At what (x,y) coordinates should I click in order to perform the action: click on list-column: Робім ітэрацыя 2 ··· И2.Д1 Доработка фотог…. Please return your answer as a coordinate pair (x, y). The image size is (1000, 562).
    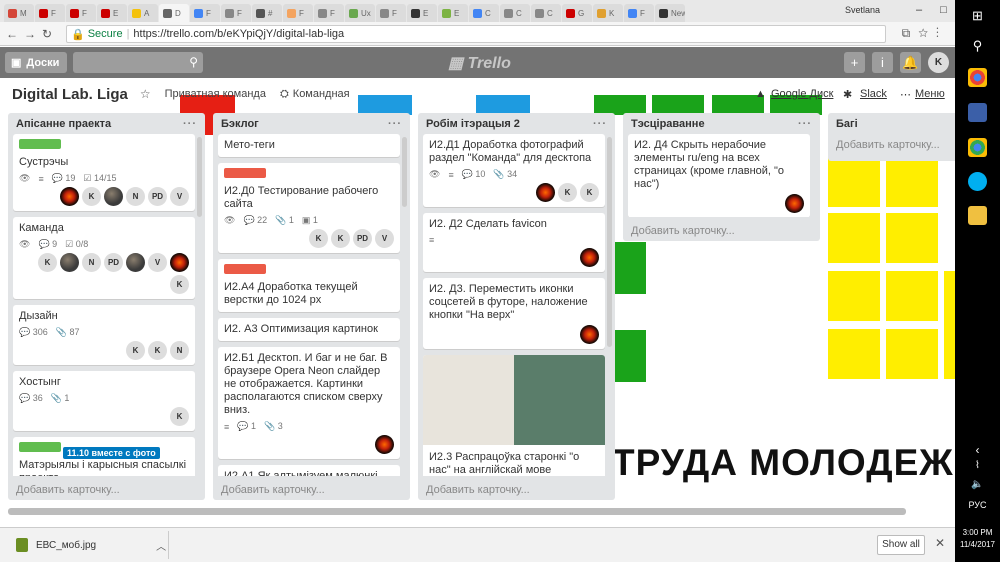
    Looking at the image, I should click on (516, 306).